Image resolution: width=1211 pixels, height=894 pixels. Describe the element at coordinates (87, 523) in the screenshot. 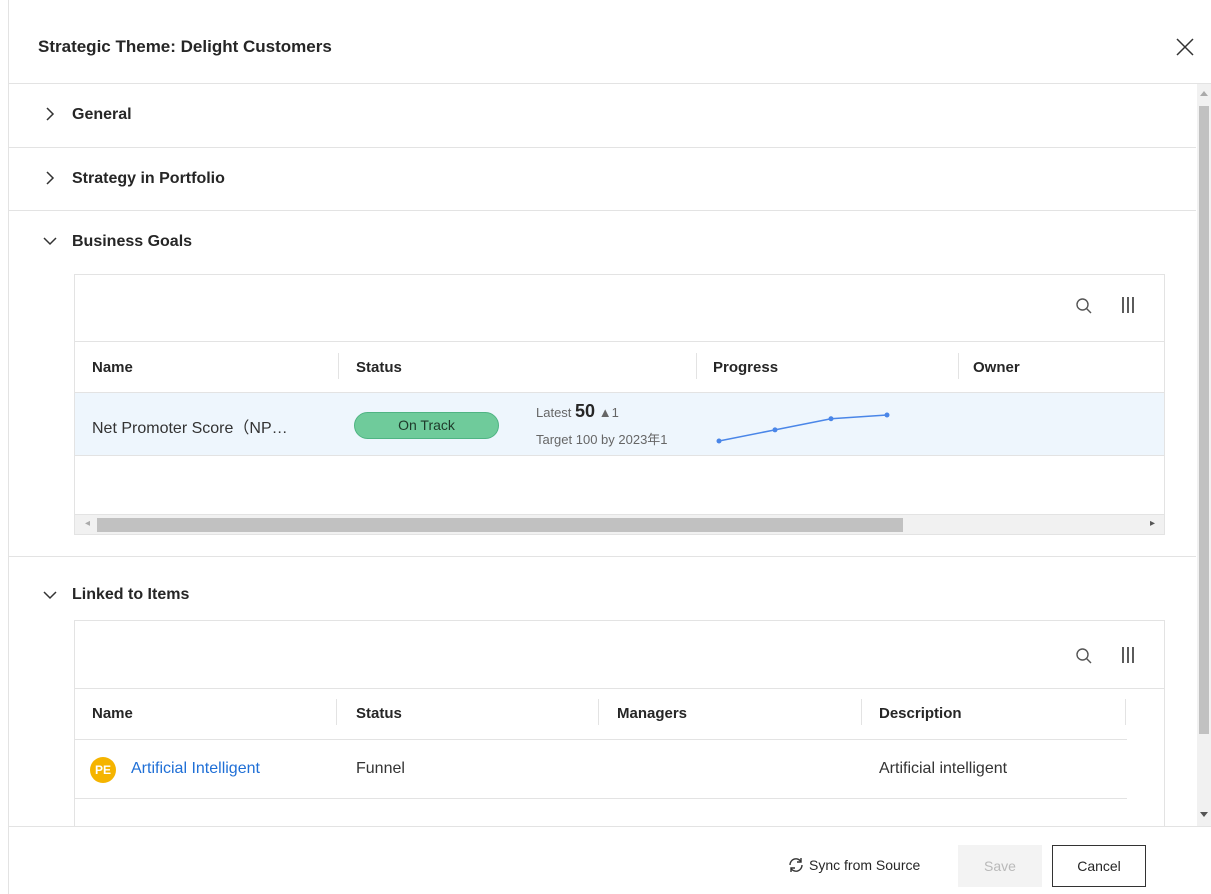

I see `scroll-left-icon: ◂` at that location.